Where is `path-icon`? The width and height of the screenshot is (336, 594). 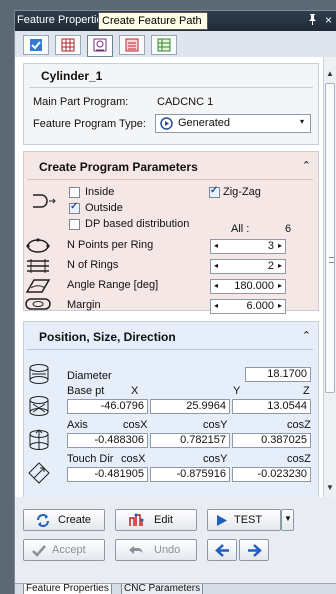 path-icon is located at coordinates (100, 45).